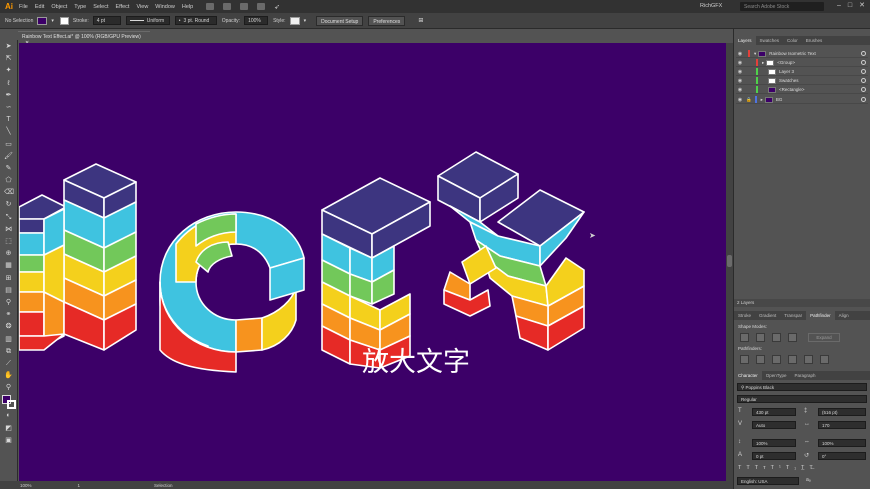 The width and height of the screenshot is (870, 489). I want to click on shaper-tool-icon: ⬠, so click(8, 180).